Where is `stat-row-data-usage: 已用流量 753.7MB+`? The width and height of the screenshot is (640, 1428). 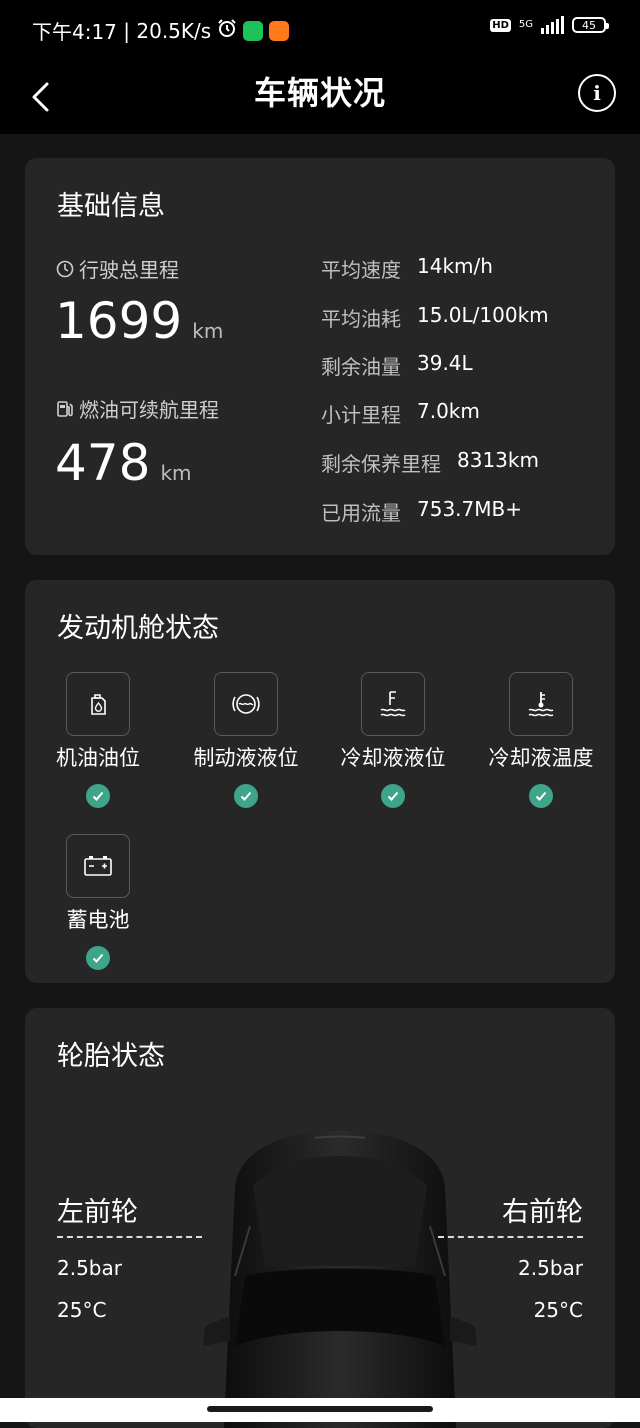 stat-row-data-usage: 已用流量 753.7MB+ is located at coordinates (421, 511).